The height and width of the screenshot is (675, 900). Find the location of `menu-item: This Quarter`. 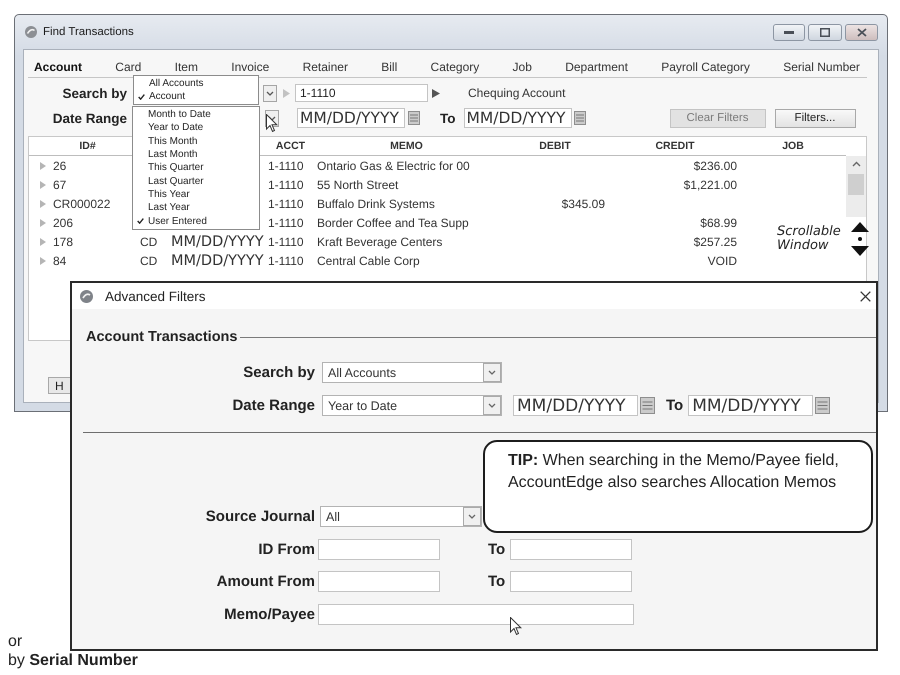

menu-item: This Quarter is located at coordinates (196, 167).